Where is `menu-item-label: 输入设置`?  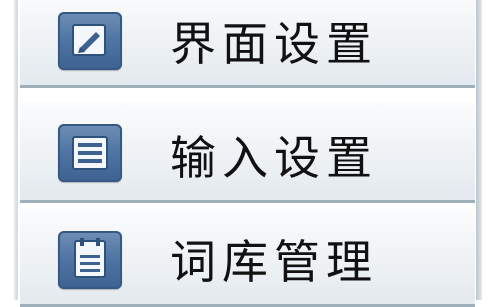 menu-item-label: 输入设置 is located at coordinates (274, 158).